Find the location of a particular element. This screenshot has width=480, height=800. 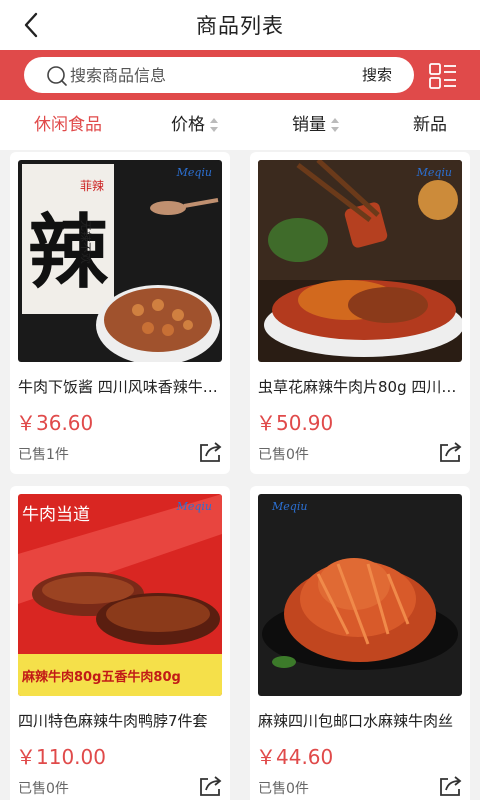

product-title: 四川特色麻辣牛肉鸭脖7件套 is located at coordinates (120, 720).